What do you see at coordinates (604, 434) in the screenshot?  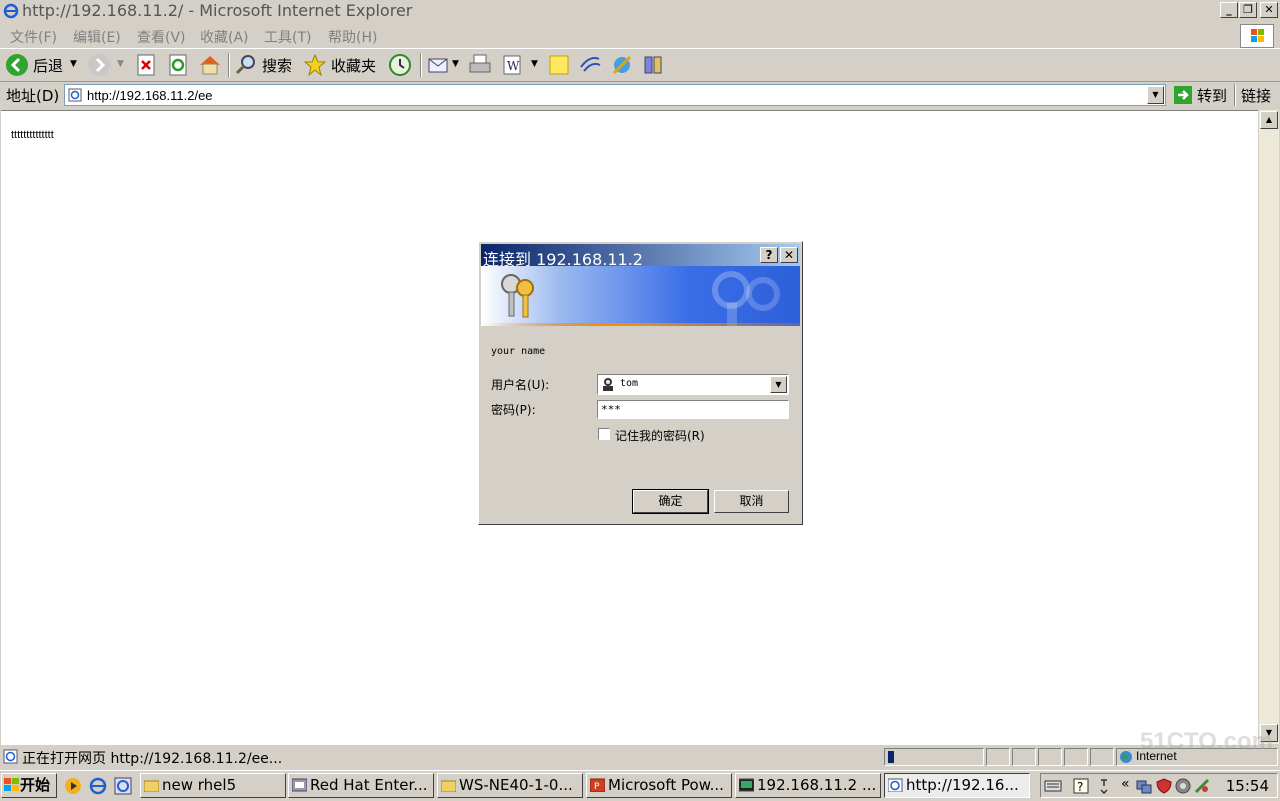 I see `remember-password-checkbox` at bounding box center [604, 434].